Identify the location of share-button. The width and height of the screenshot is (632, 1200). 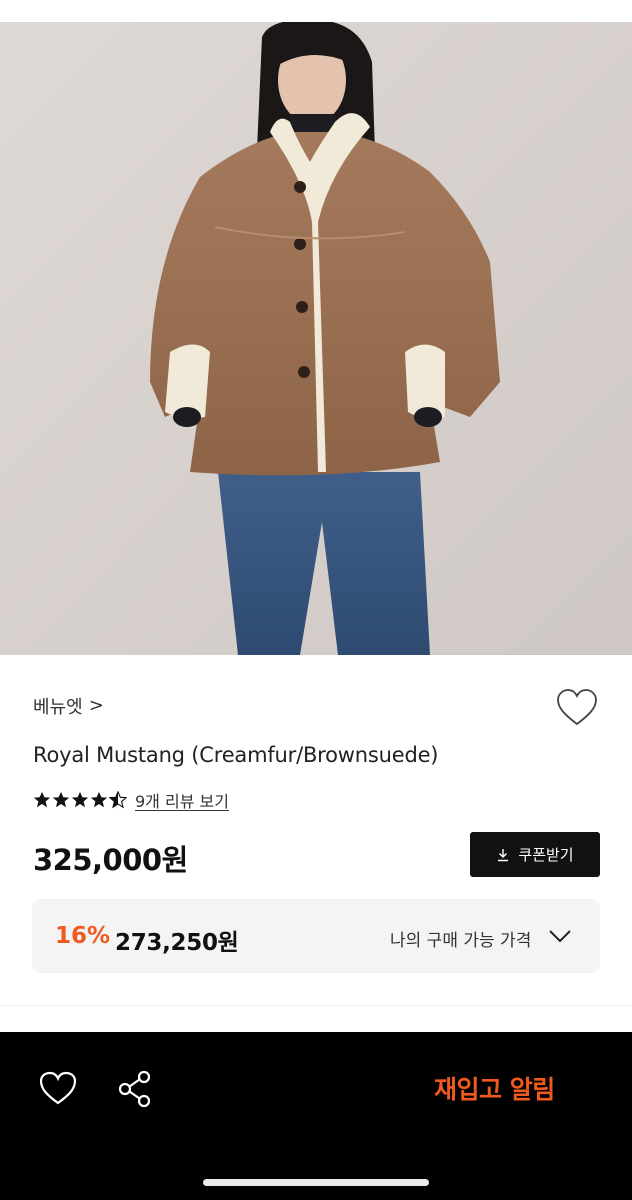
(135, 1089).